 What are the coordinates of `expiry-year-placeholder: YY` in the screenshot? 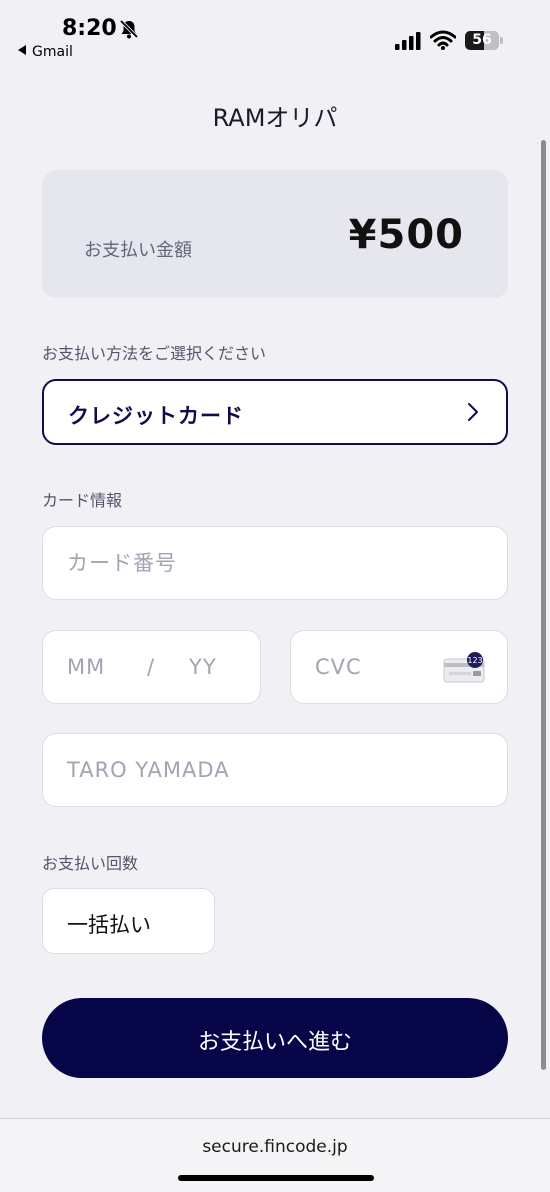 It's located at (203, 667).